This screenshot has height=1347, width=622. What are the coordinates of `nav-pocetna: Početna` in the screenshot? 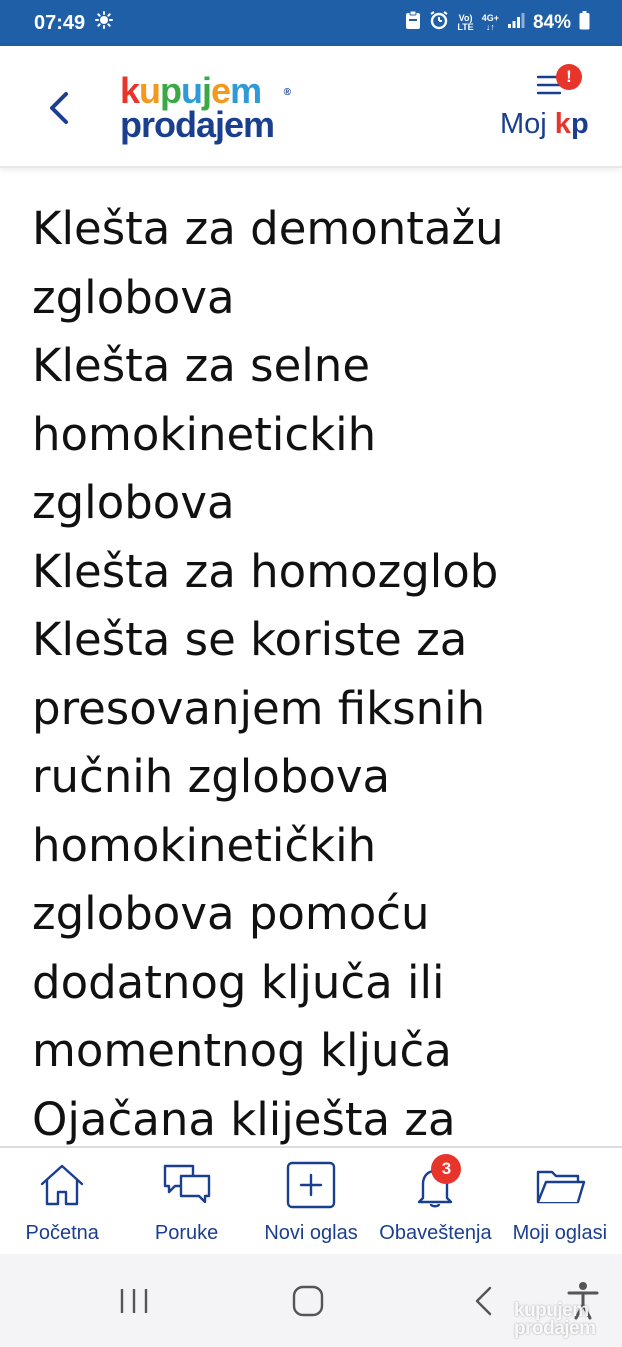 It's located at (62, 1201).